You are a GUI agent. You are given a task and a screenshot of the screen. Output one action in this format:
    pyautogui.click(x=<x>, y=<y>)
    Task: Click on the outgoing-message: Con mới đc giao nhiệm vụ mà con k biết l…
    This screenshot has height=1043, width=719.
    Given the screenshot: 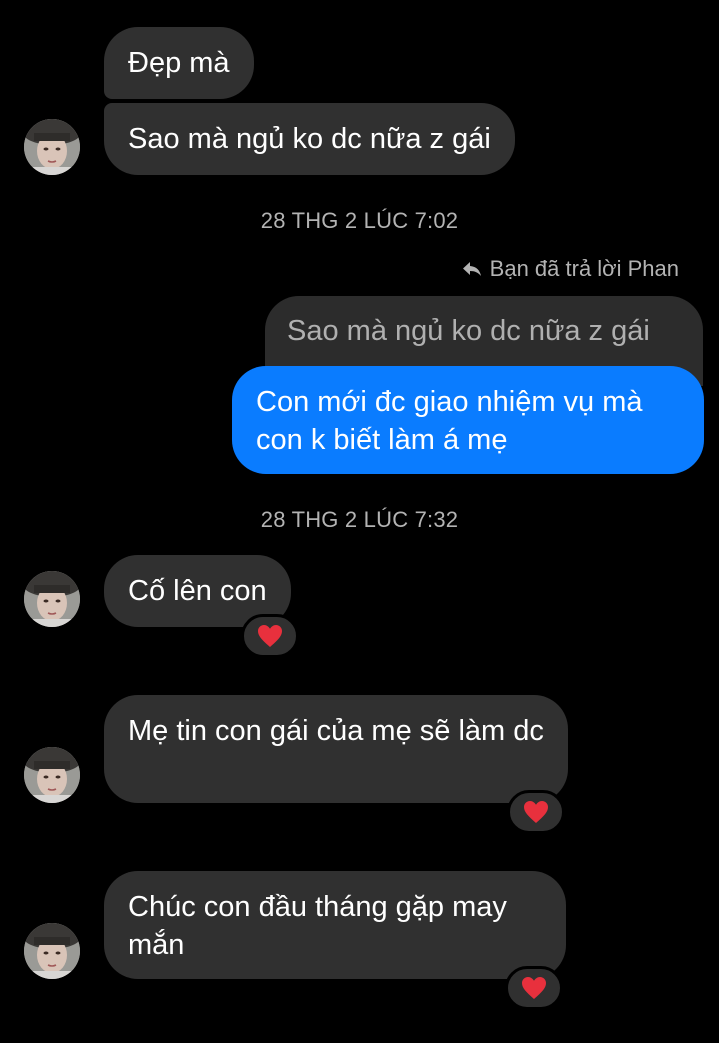 What is the action you would take?
    pyautogui.click(x=468, y=420)
    